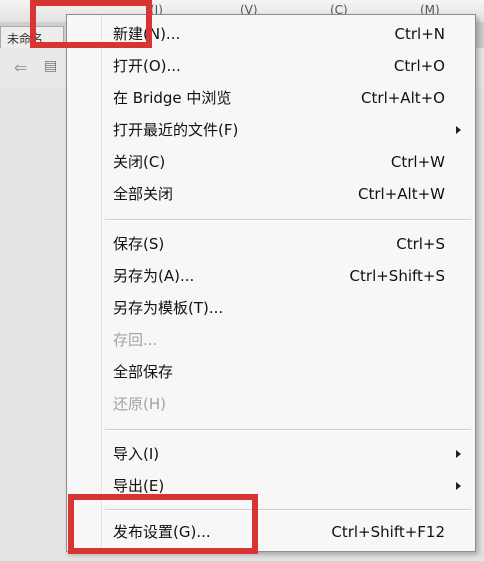 This screenshot has height=561, width=484. What do you see at coordinates (271, 194) in the screenshot?
I see `menu-item-close-all: 全部关闭 Ctrl+Alt+W` at bounding box center [271, 194].